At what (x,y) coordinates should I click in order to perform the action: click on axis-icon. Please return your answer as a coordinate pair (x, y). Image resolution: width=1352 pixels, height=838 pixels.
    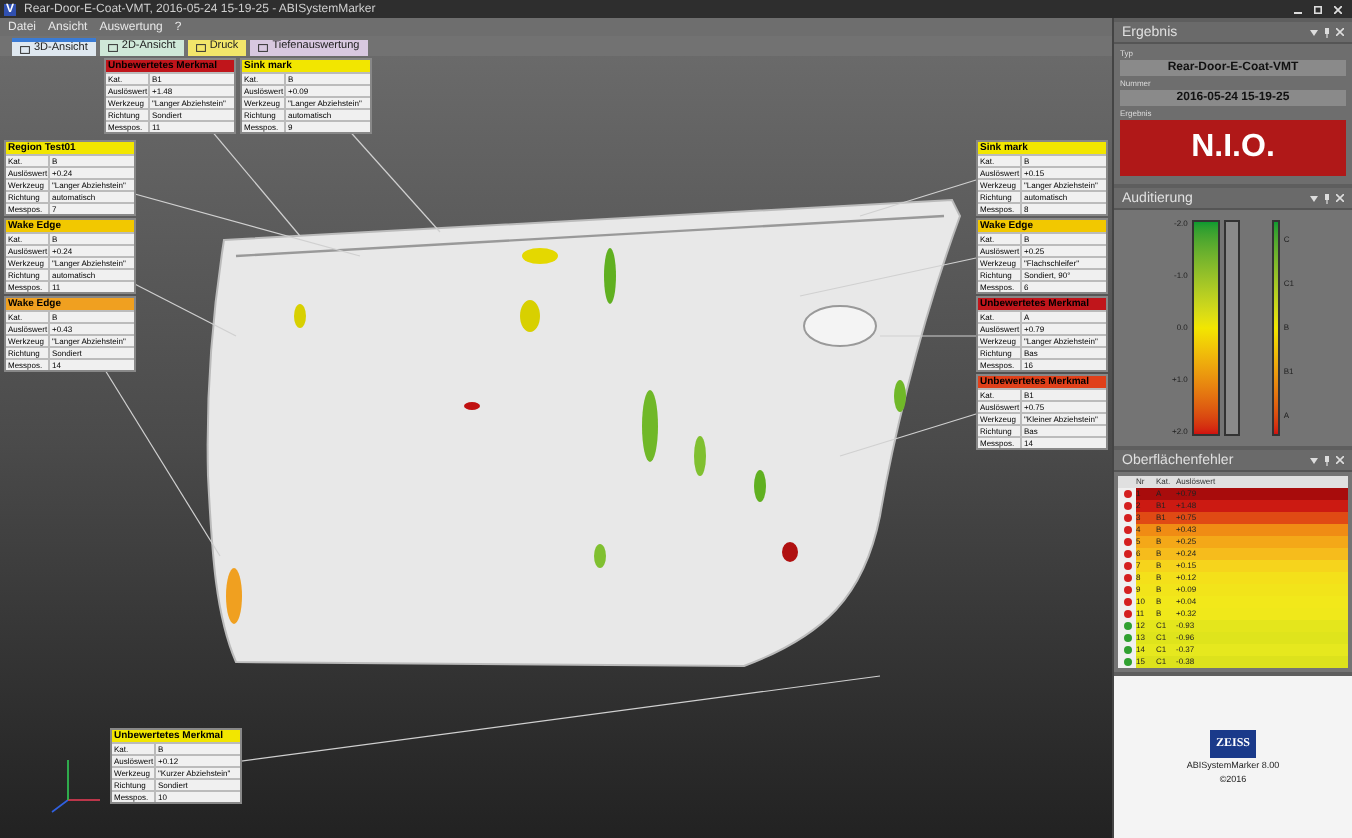
    Looking at the image, I should click on (76, 786).